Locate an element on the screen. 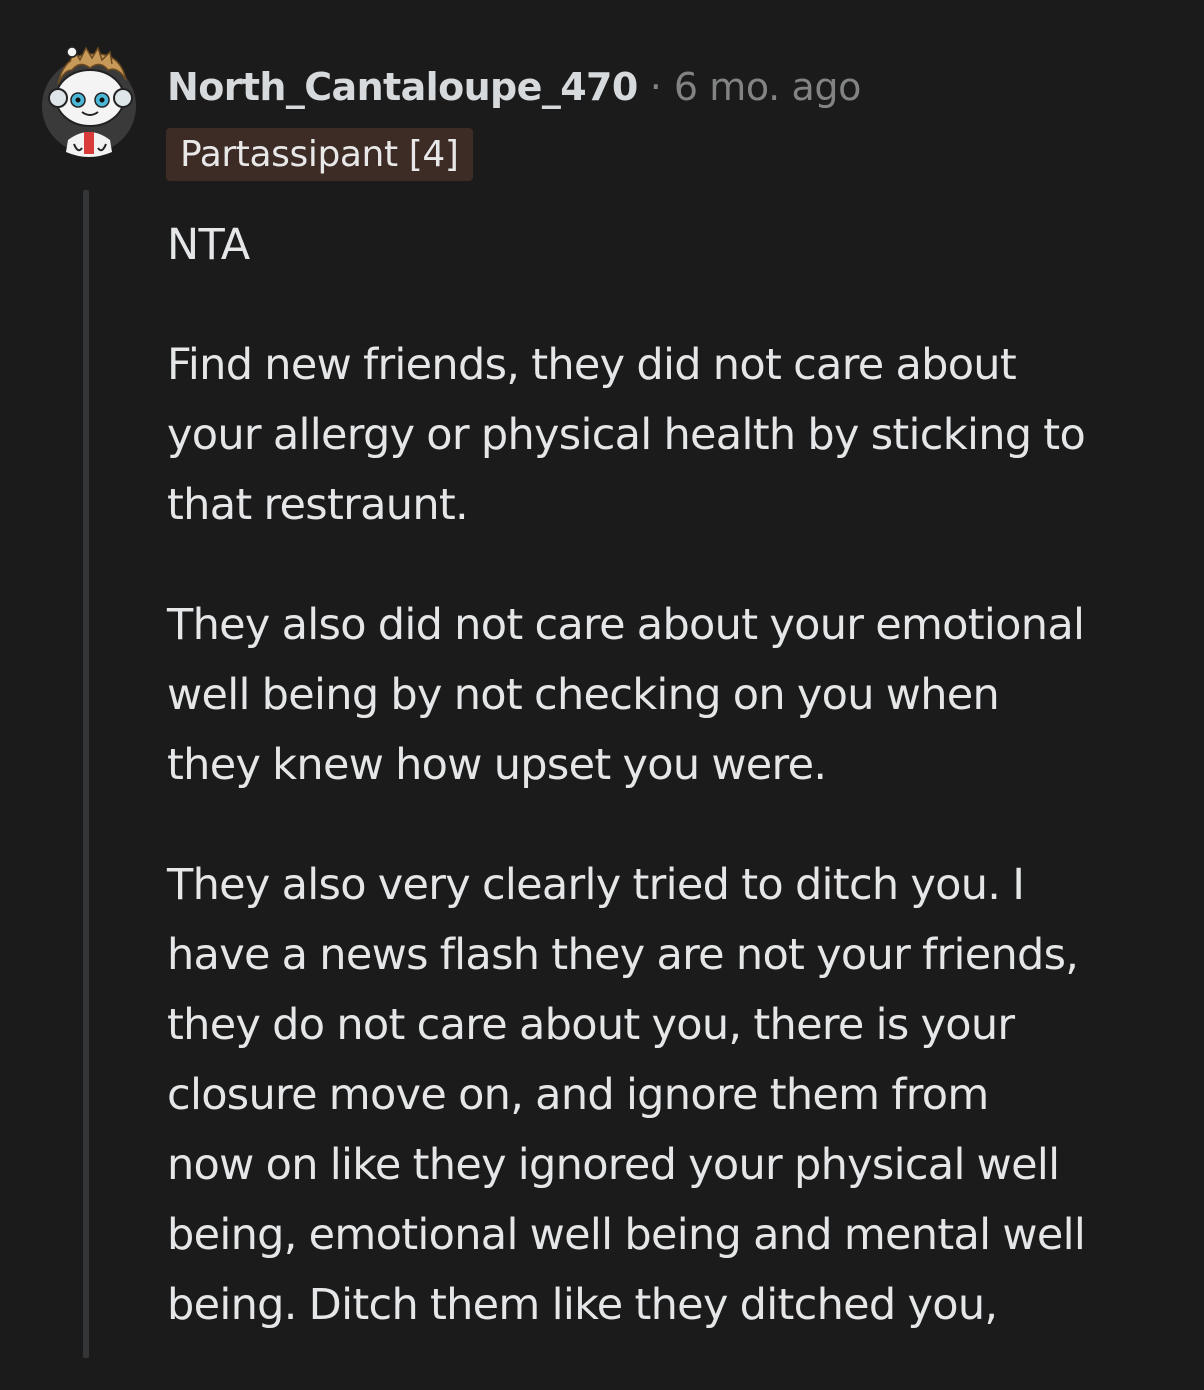 The width and height of the screenshot is (1204, 1390). author-username: North_Cantaloupe_470 is located at coordinates (402, 87).